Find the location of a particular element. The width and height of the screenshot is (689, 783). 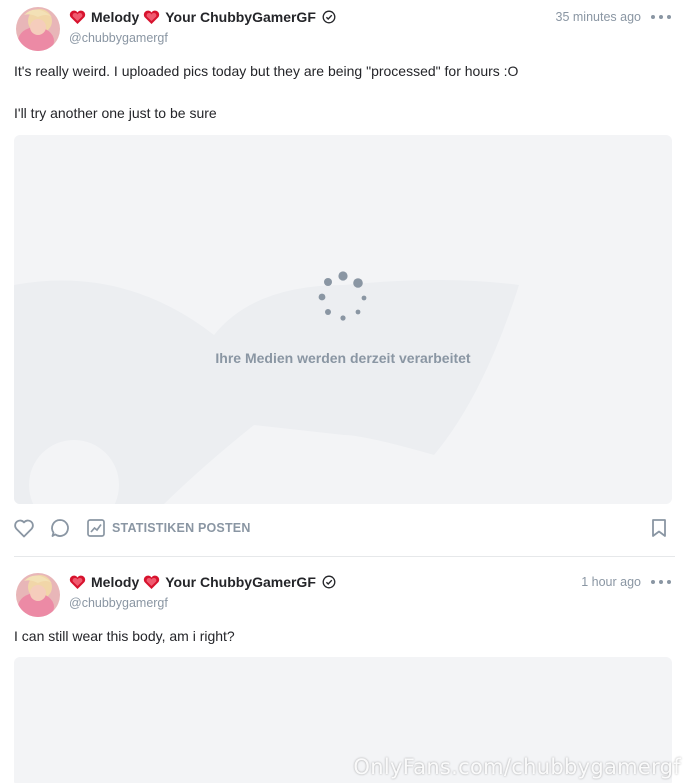

loading-spinner-icon is located at coordinates (342, 296).